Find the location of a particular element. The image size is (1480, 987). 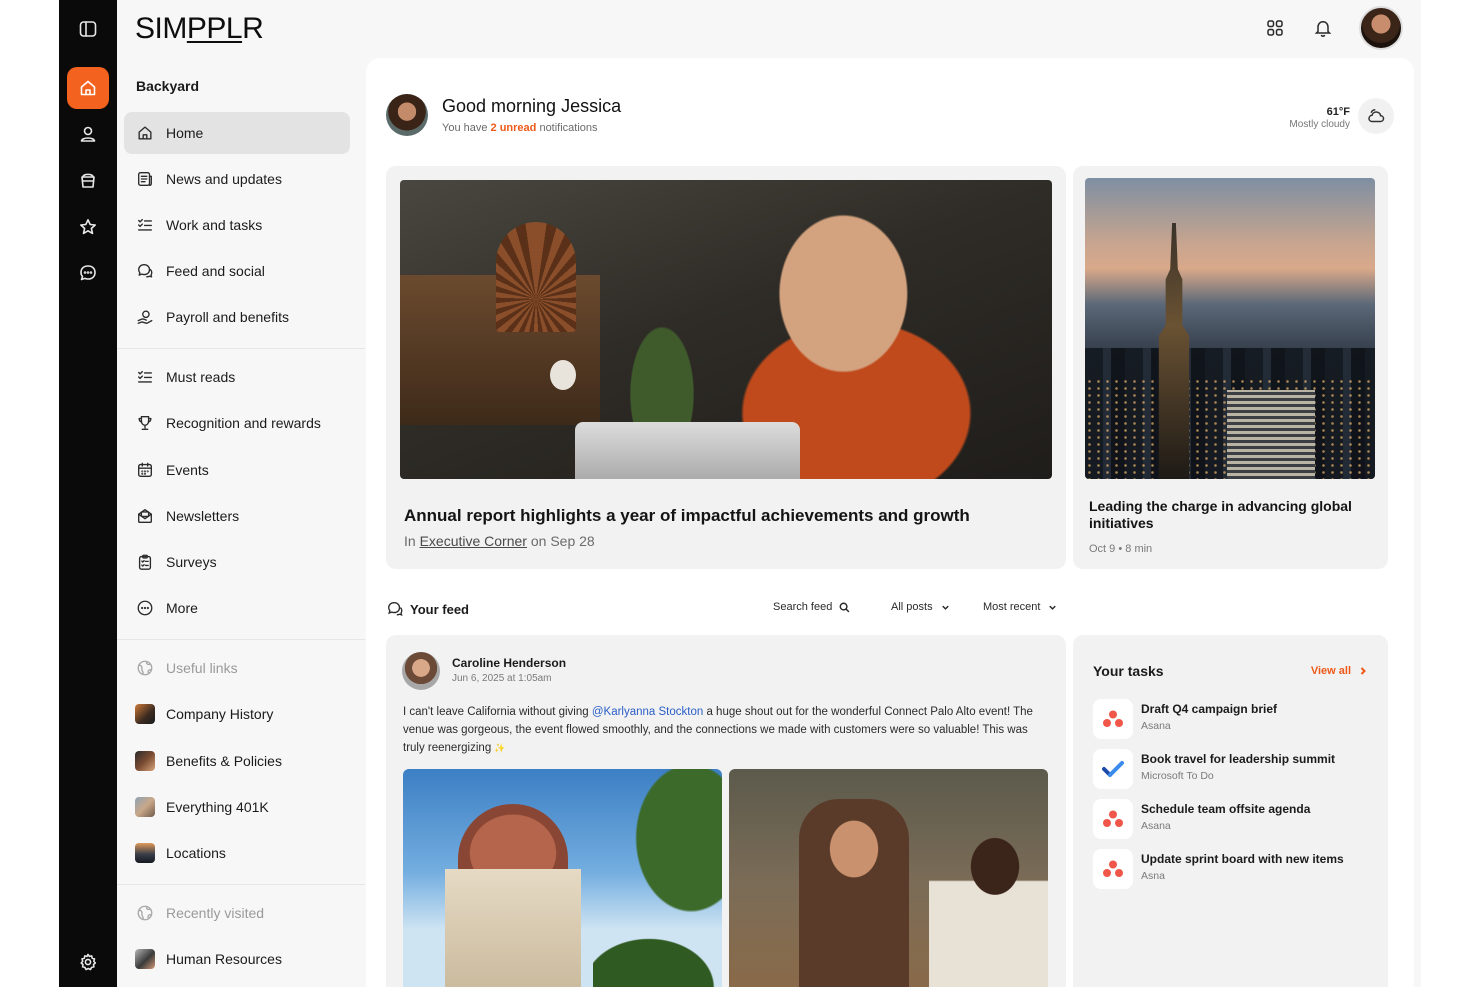

task-item: Update sprint board with new items Asna is located at coordinates (1238, 869).